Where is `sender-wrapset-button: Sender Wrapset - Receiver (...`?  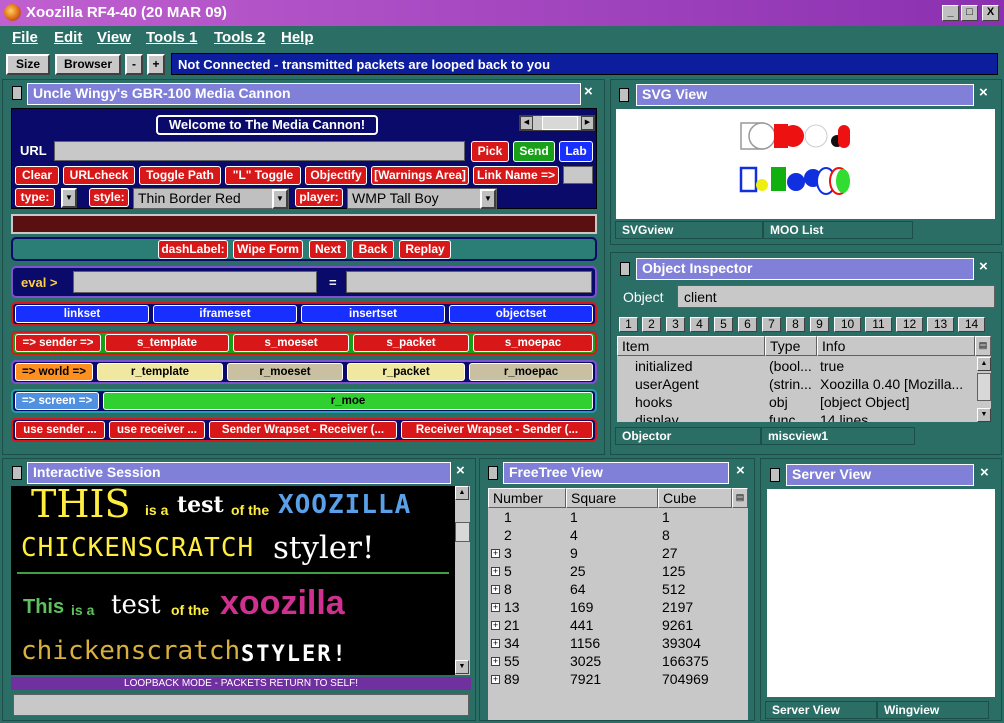
sender-wrapset-button: Sender Wrapset - Receiver (... is located at coordinates (303, 430).